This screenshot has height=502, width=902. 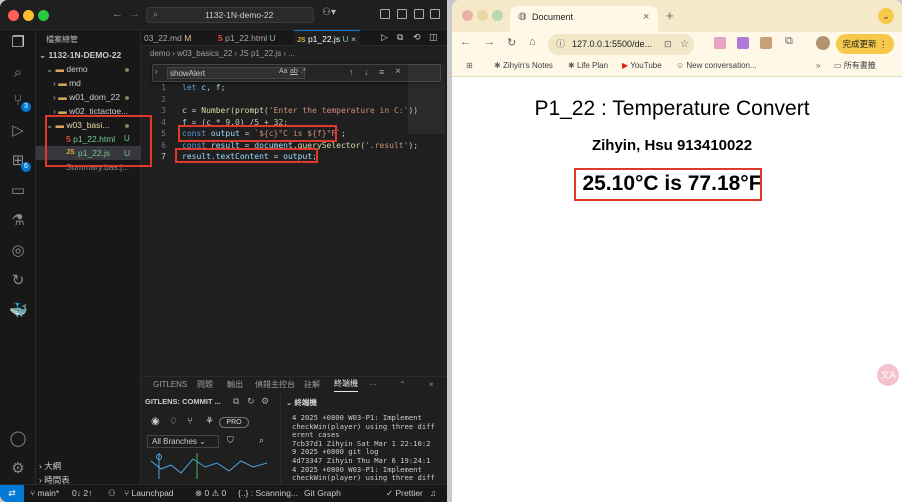 I want to click on site-info-icon: ⓘ, so click(x=560, y=44).